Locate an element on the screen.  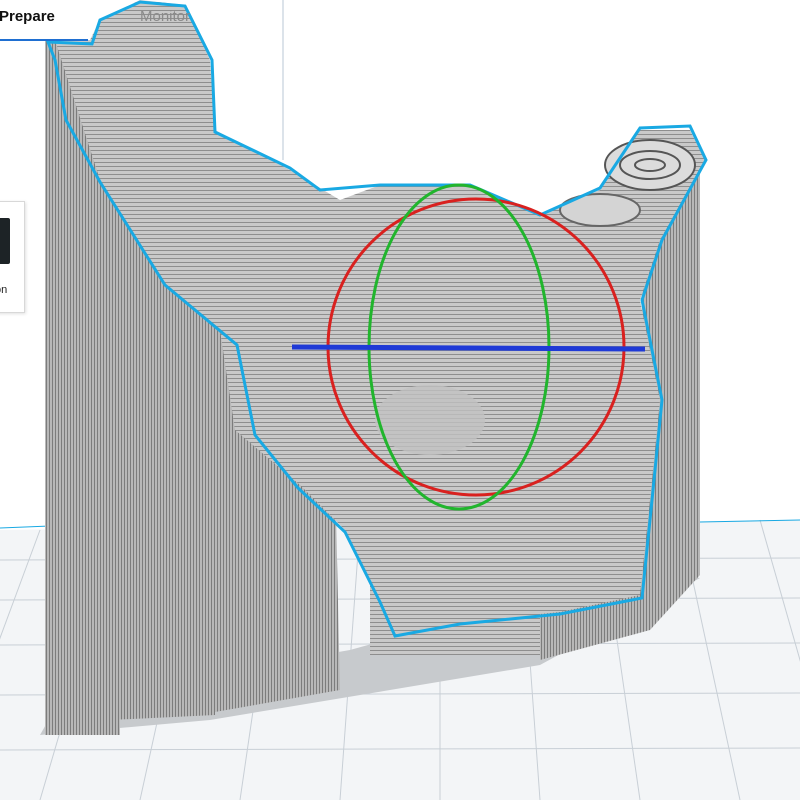
side-panel-label: on is located at coordinates (4, 290).